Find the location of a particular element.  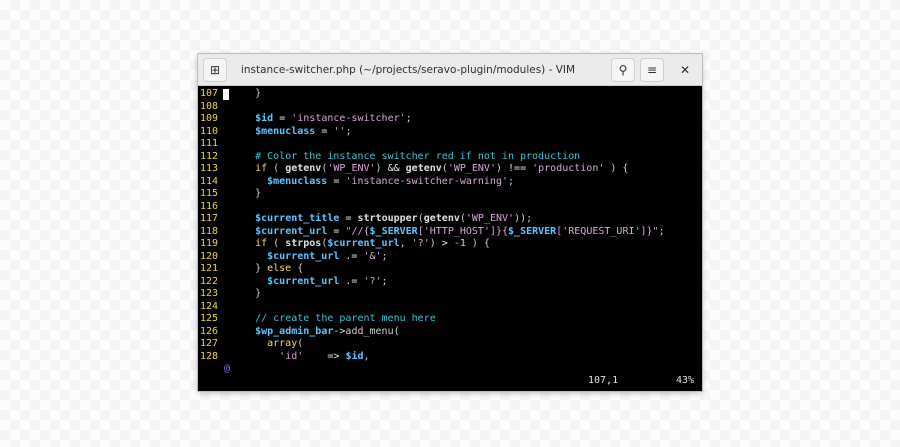

line-code: $wp_admin_bar->add_menu( is located at coordinates (327, 331).